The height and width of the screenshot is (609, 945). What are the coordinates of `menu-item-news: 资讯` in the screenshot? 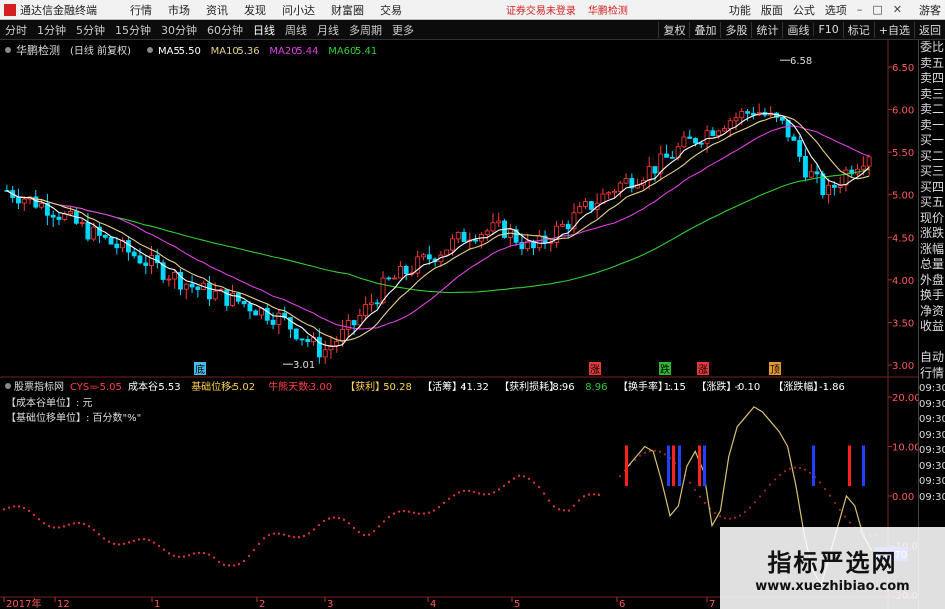 It's located at (217, 10).